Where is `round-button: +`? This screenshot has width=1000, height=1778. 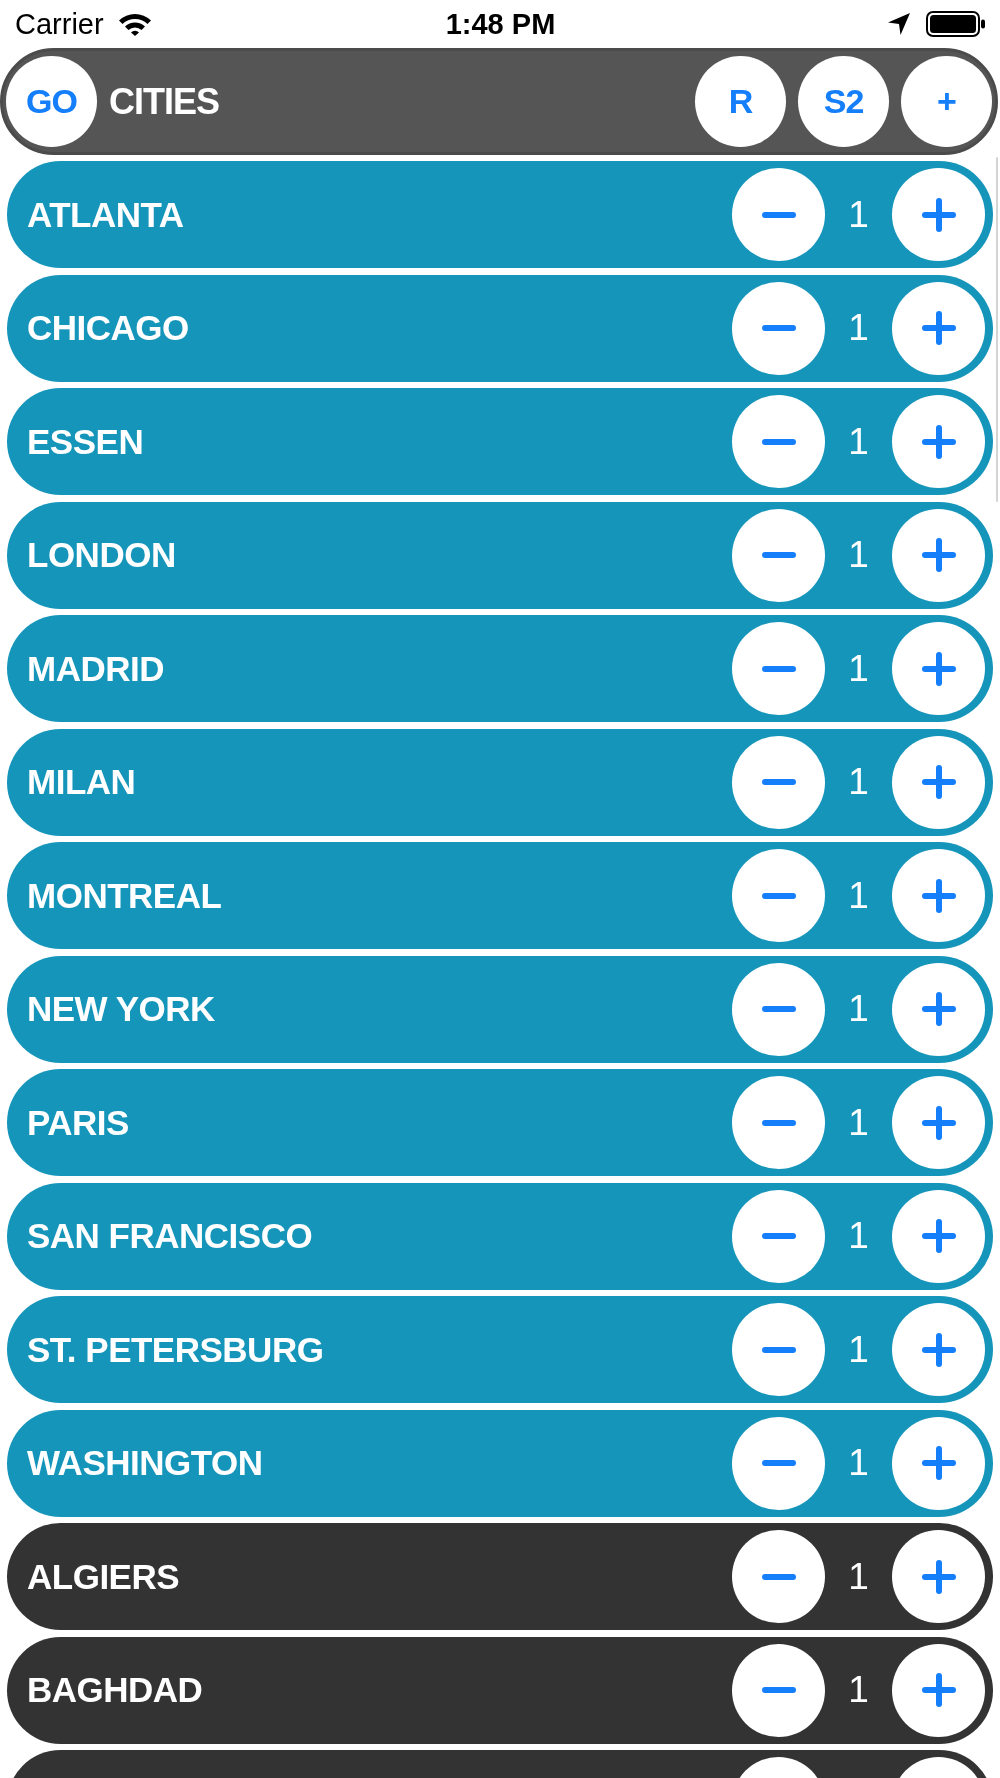
round-button: + is located at coordinates (946, 101).